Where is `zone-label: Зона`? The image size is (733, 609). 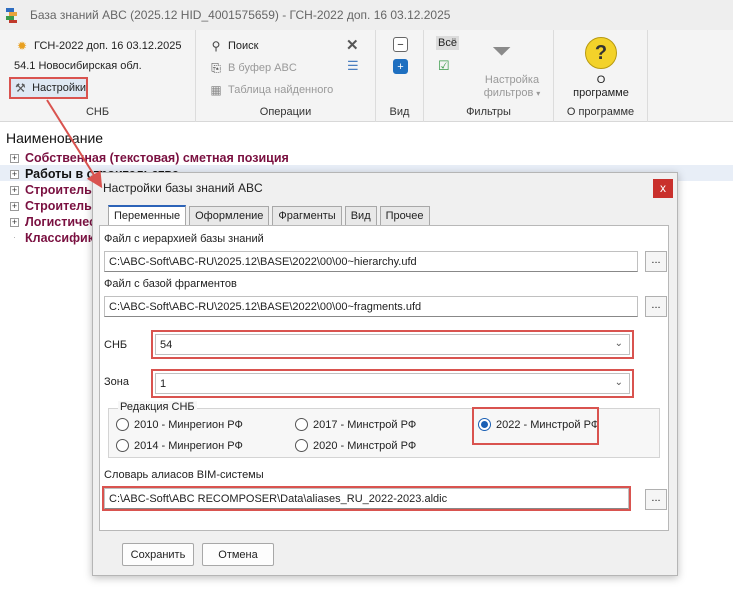
zone-label: Зона is located at coordinates (116, 382).